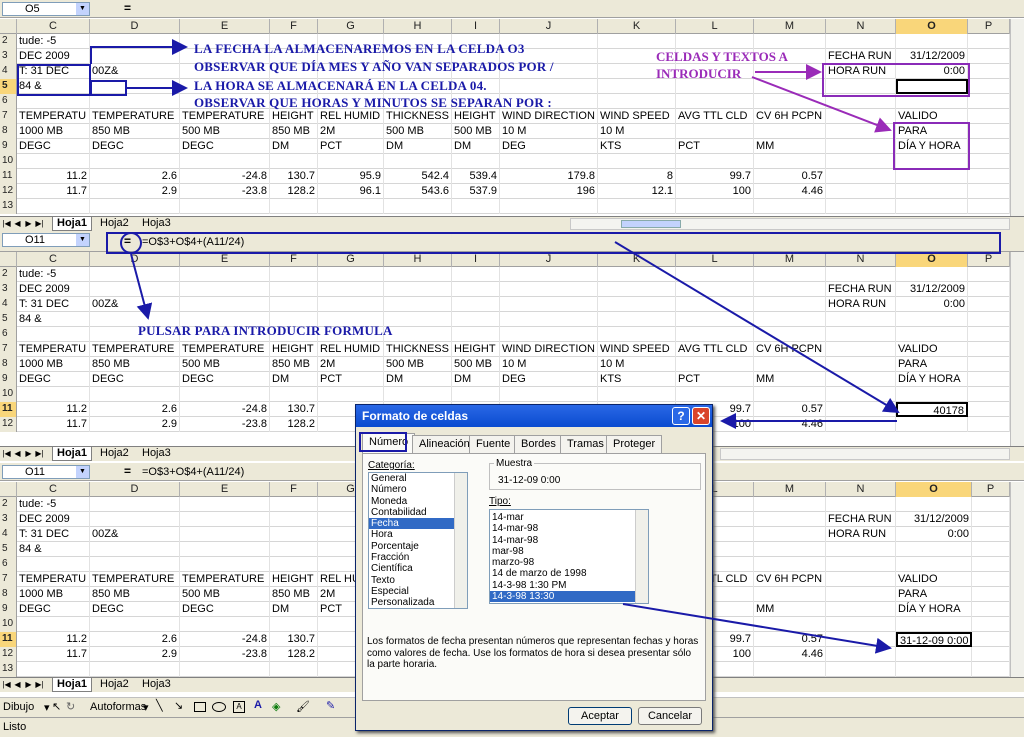 This screenshot has width=1024, height=737. Describe the element at coordinates (861, 364) in the screenshot. I see `cell-n8` at that location.